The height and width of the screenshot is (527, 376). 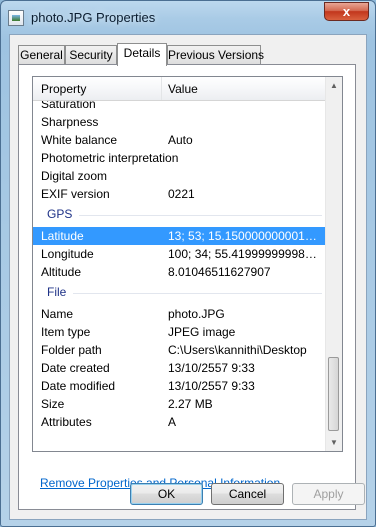 I want to click on cancel-button: Cancel, so click(x=247, y=494).